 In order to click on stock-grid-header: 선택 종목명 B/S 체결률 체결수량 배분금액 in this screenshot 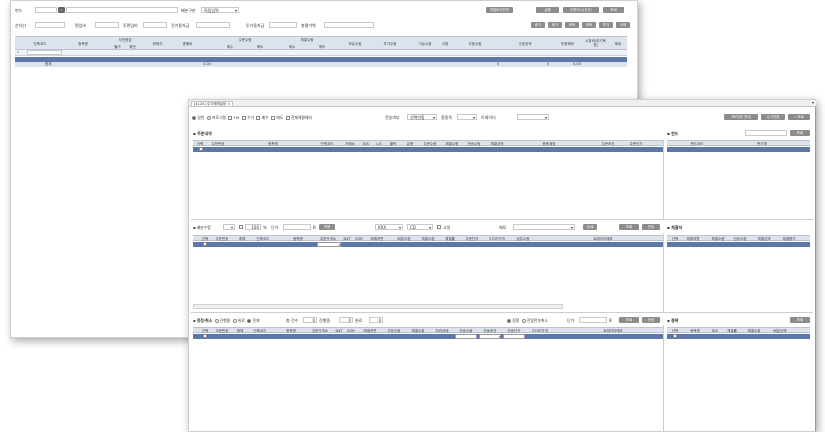, I will do `click(738, 330)`.